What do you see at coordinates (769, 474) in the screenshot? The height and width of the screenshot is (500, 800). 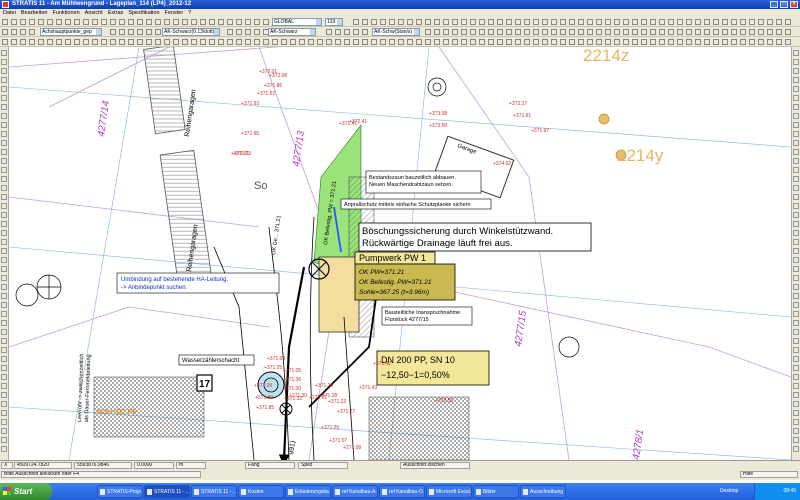 I see `help-field: Hilfe` at bounding box center [769, 474].